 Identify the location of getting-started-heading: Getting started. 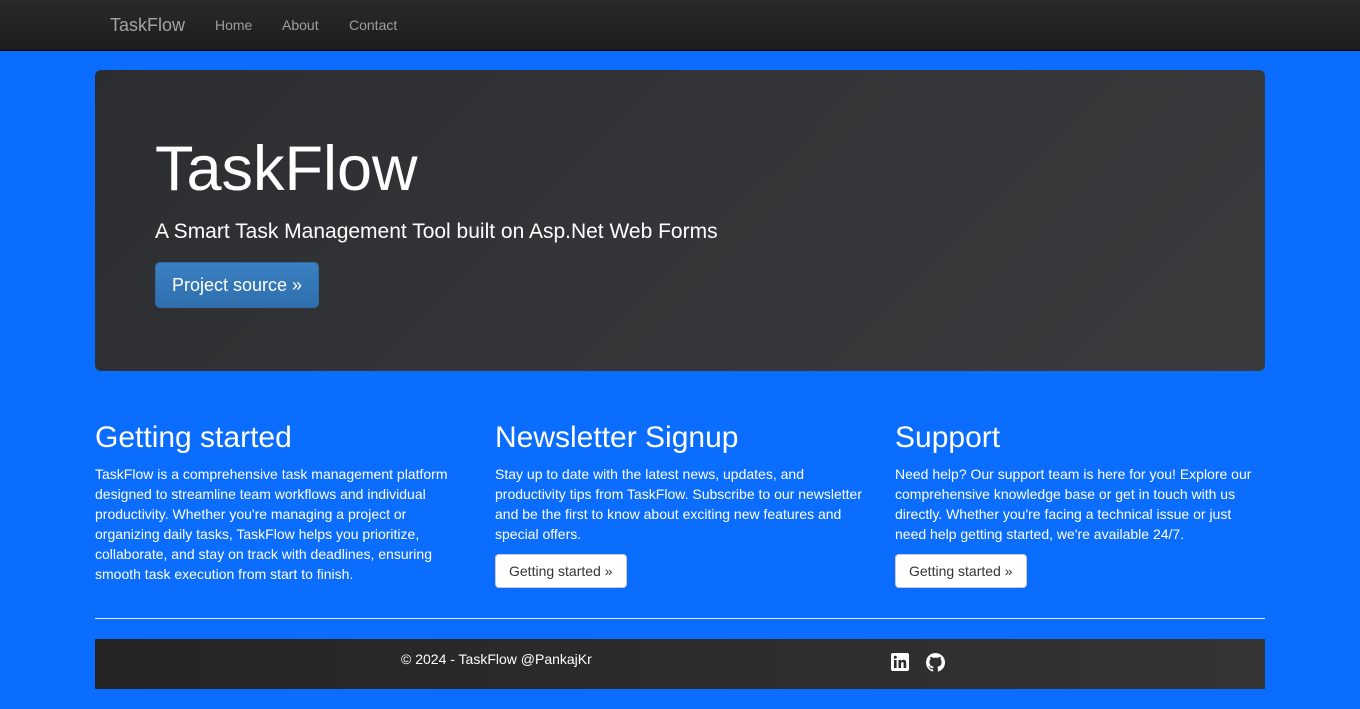
(193, 437).